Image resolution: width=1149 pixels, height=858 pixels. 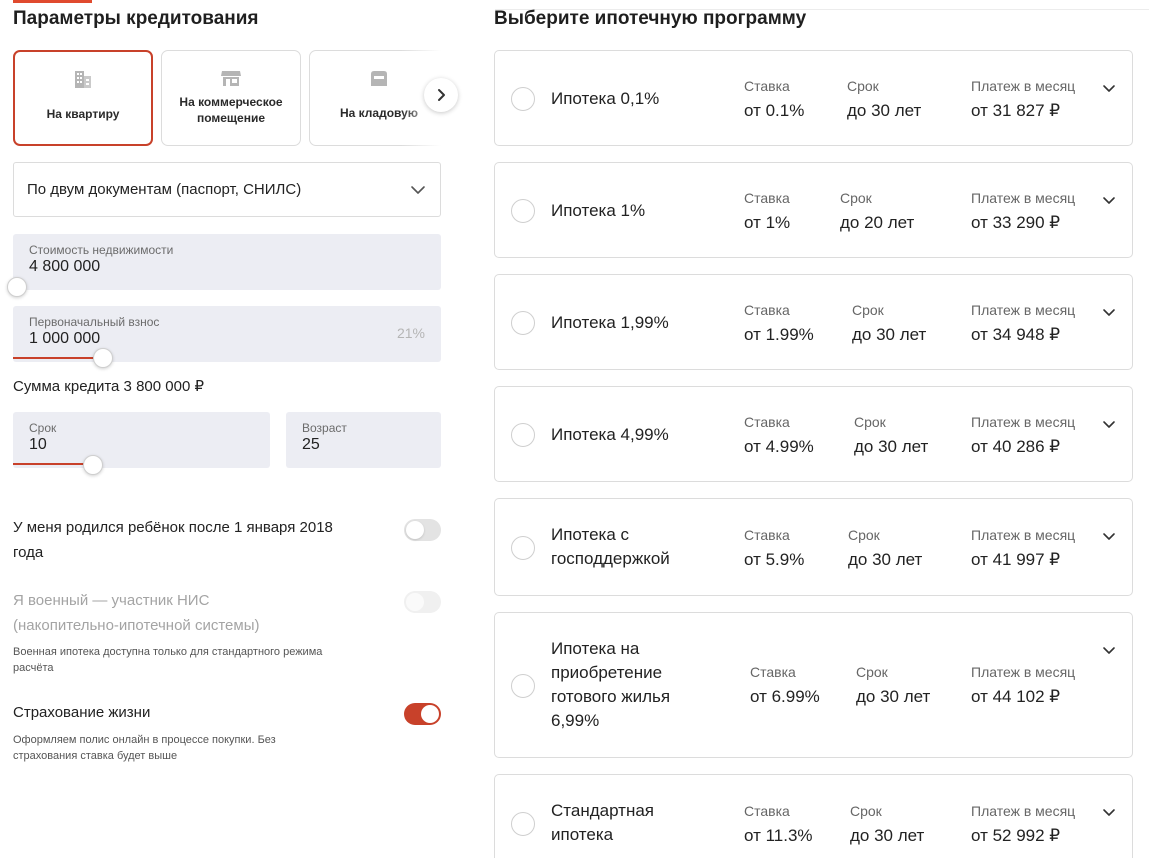 I want to click on documents-select: По двум документам (паспорт, СНИЛС), so click(x=227, y=189).